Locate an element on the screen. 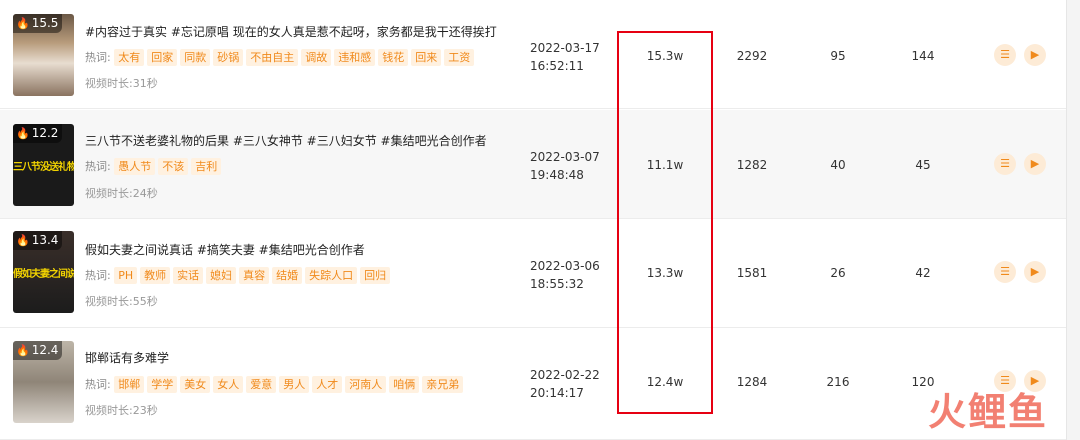 The image size is (1080, 440). hot-word-tag: 工资 is located at coordinates (459, 57).